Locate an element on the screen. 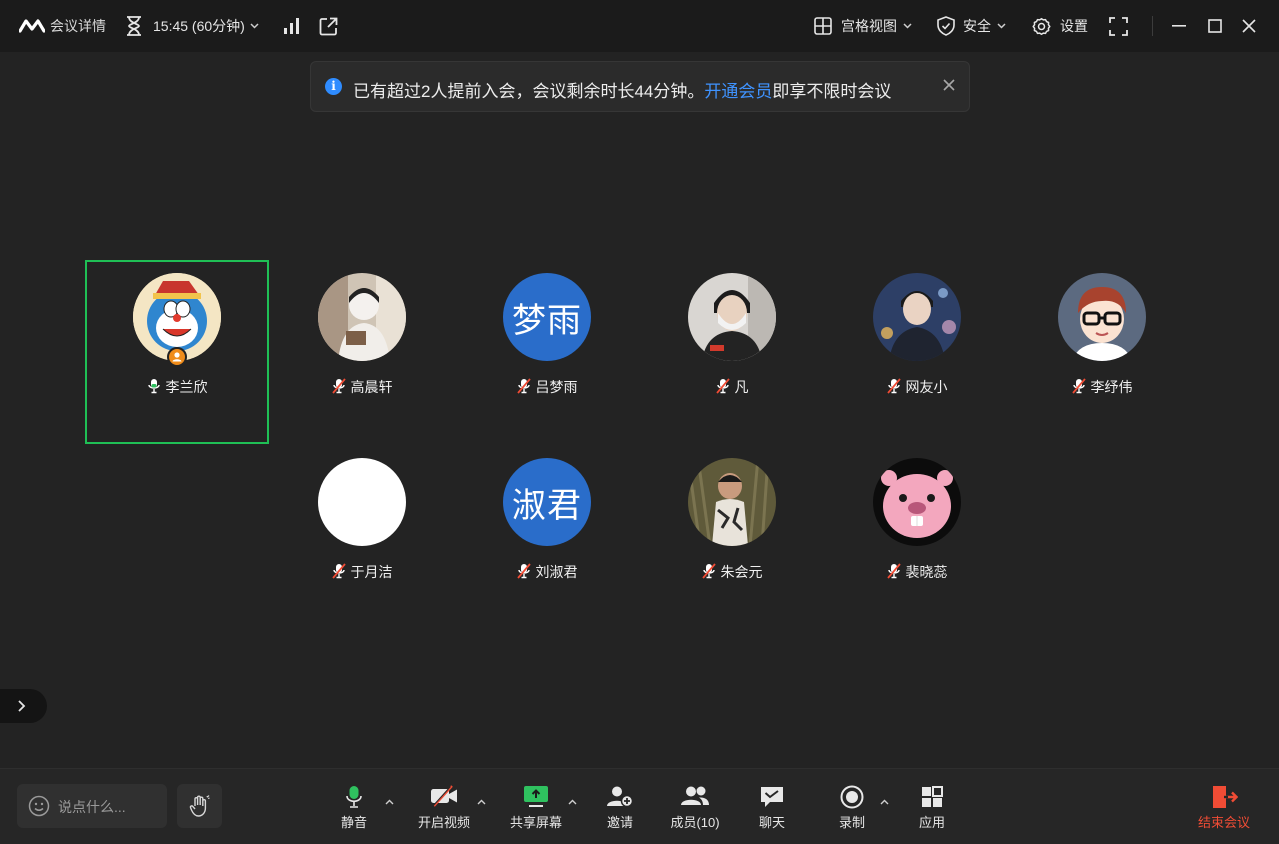 Image resolution: width=1279 pixels, height=844 pixels. participant-avatar: 梦雨 is located at coordinates (547, 317).